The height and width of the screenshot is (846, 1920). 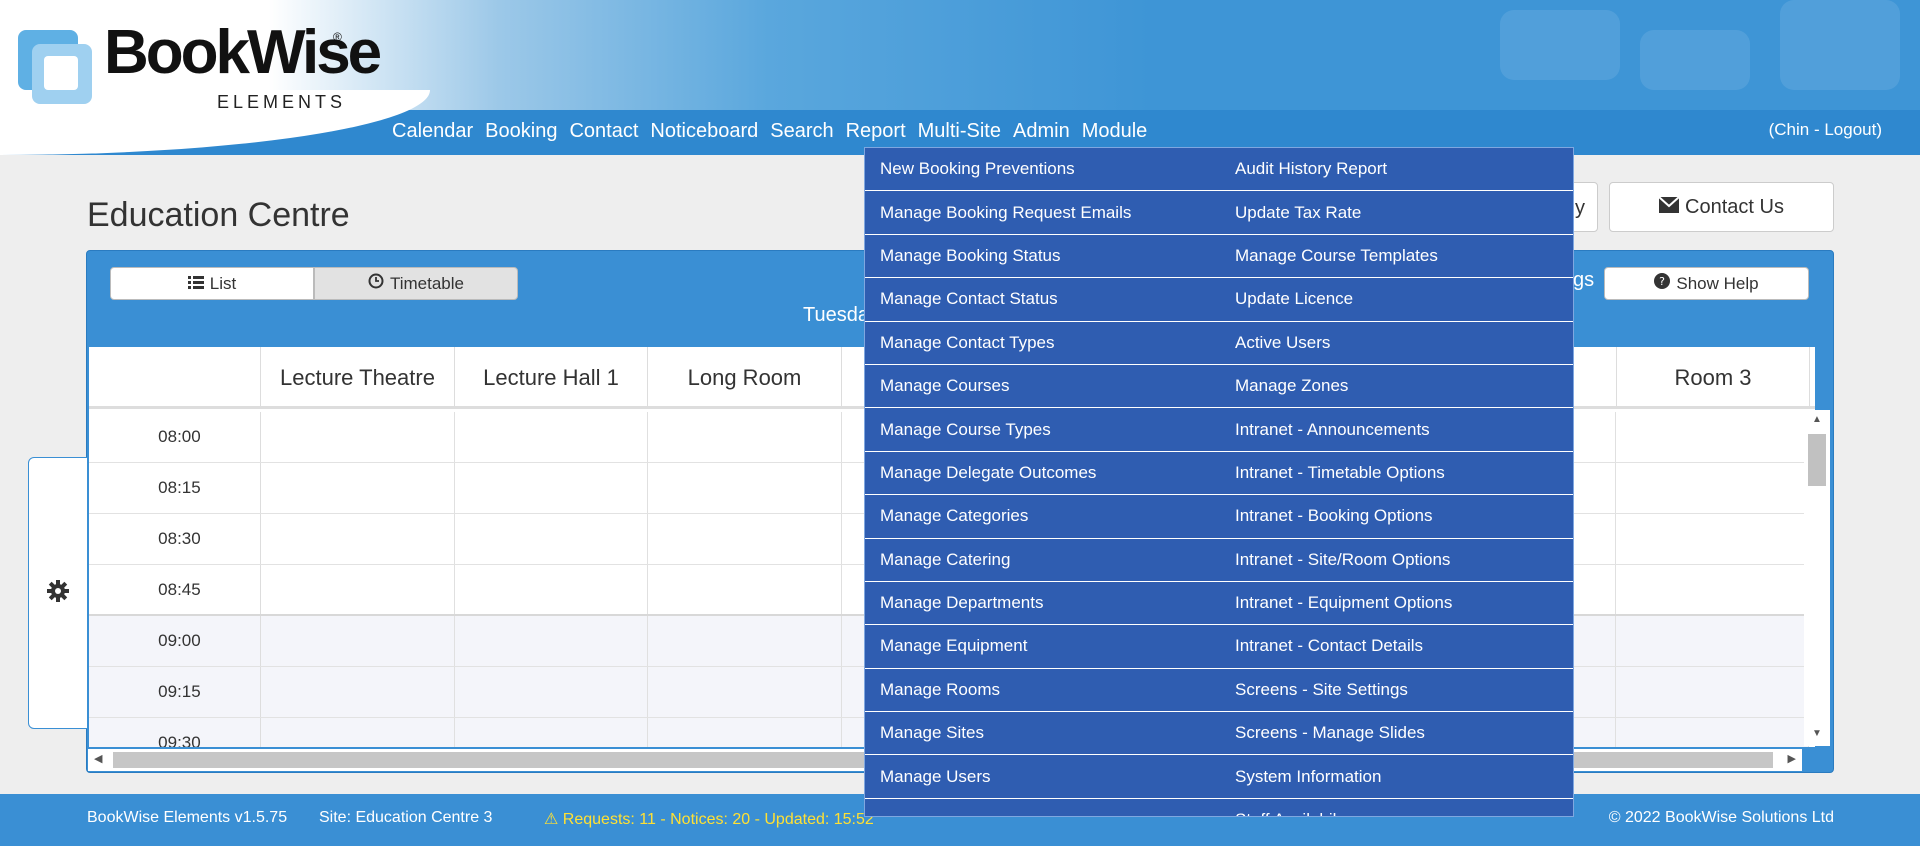 What do you see at coordinates (212, 283) in the screenshot?
I see `list-view-button: List` at bounding box center [212, 283].